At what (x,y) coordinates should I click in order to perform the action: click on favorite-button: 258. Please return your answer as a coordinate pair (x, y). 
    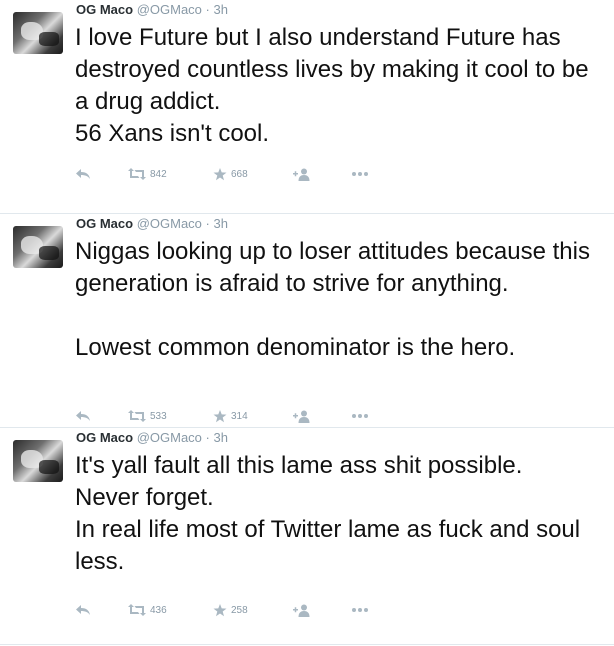
    Looking at the image, I should click on (253, 610).